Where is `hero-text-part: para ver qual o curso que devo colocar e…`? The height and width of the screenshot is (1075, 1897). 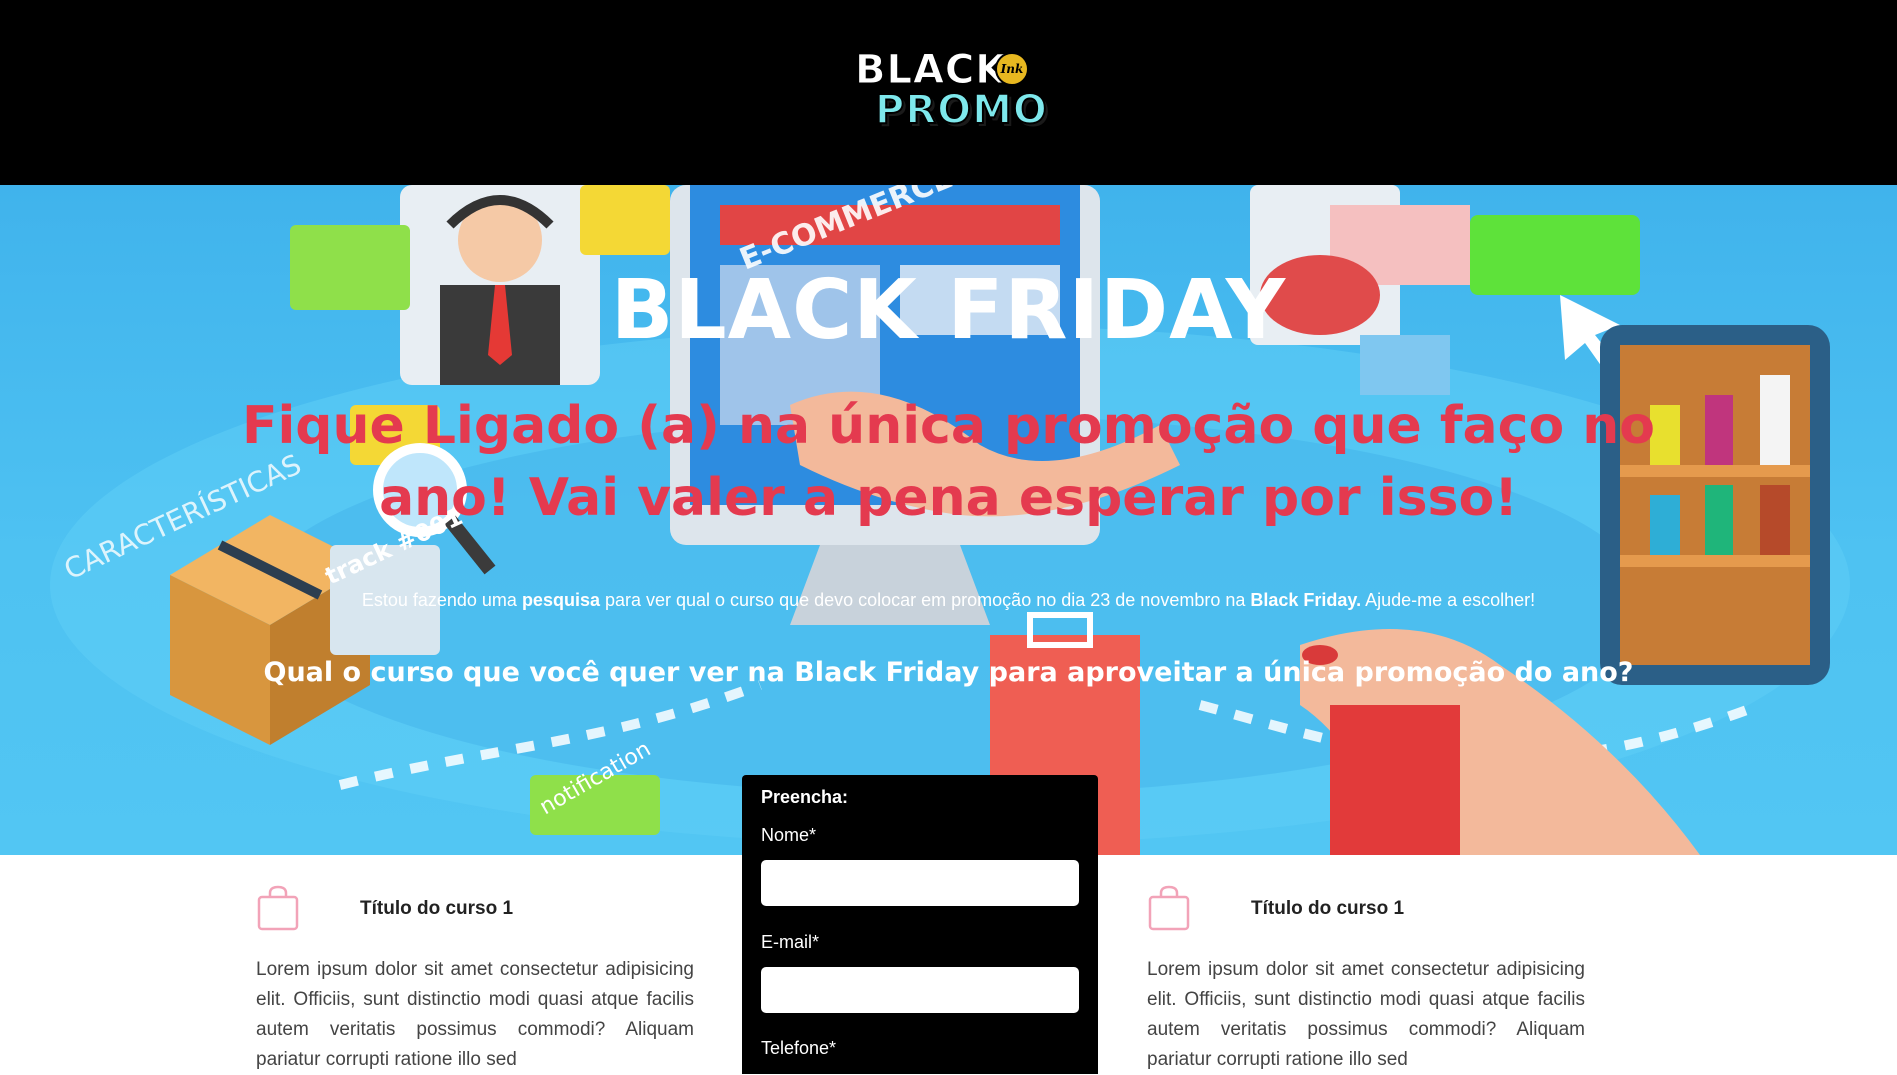 hero-text-part: para ver qual o curso que devo colocar e… is located at coordinates (925, 600).